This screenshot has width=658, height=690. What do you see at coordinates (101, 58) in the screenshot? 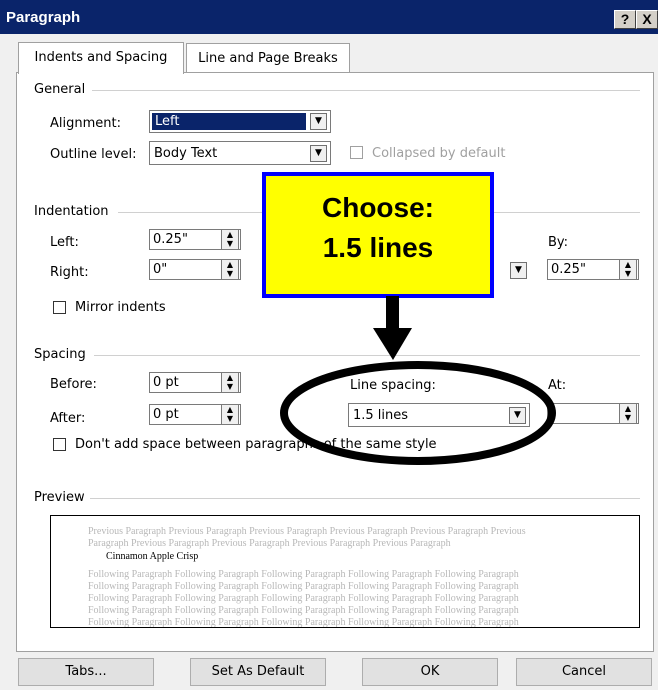
I see `tab-indents-and-spacing: Indents and Spacing` at bounding box center [101, 58].